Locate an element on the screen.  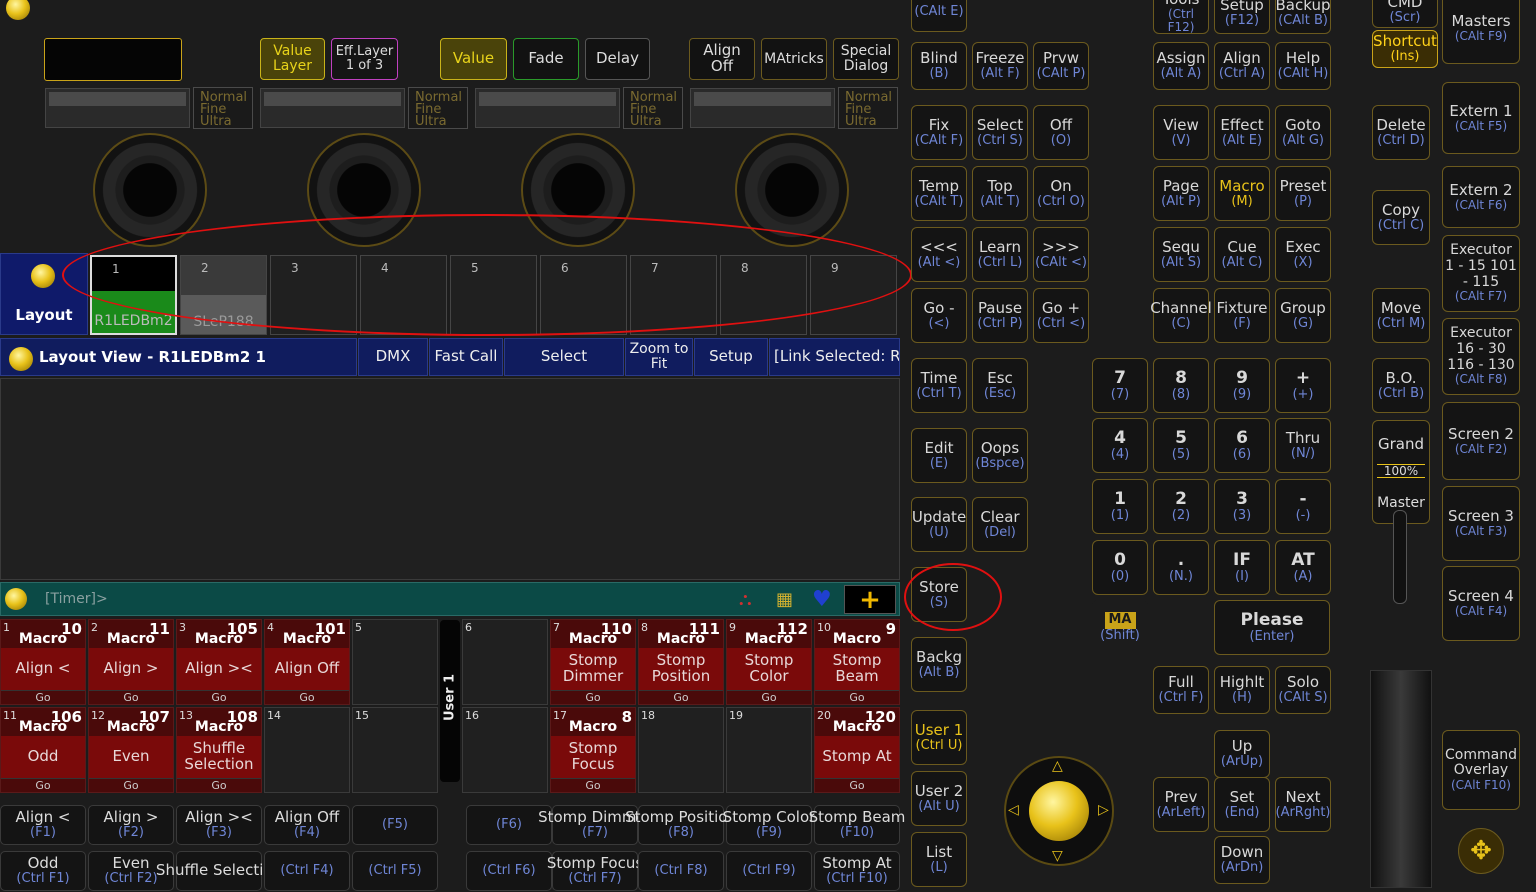
key-key: . (N.) is located at coordinates (1181, 567).